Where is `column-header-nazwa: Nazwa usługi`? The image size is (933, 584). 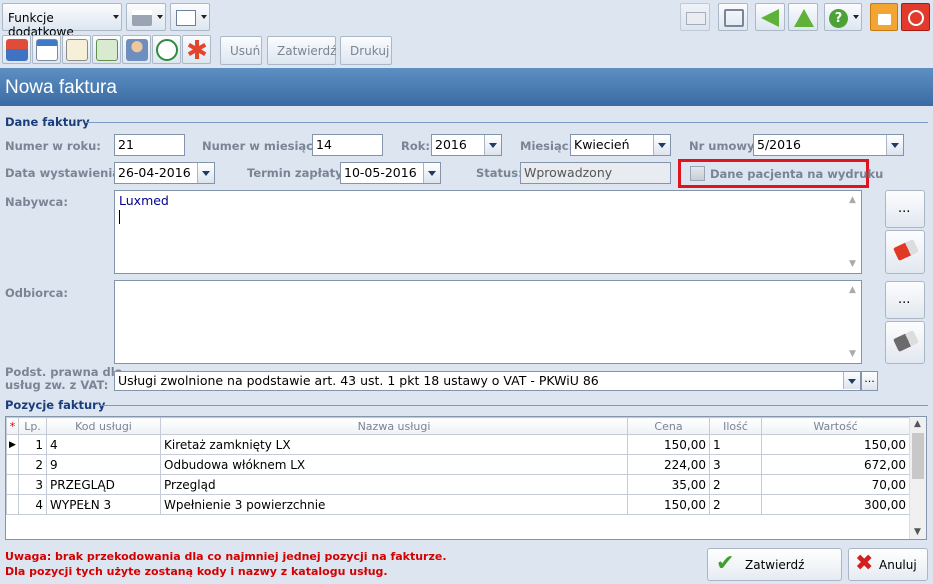
column-header-nazwa: Nazwa usługi is located at coordinates (394, 426).